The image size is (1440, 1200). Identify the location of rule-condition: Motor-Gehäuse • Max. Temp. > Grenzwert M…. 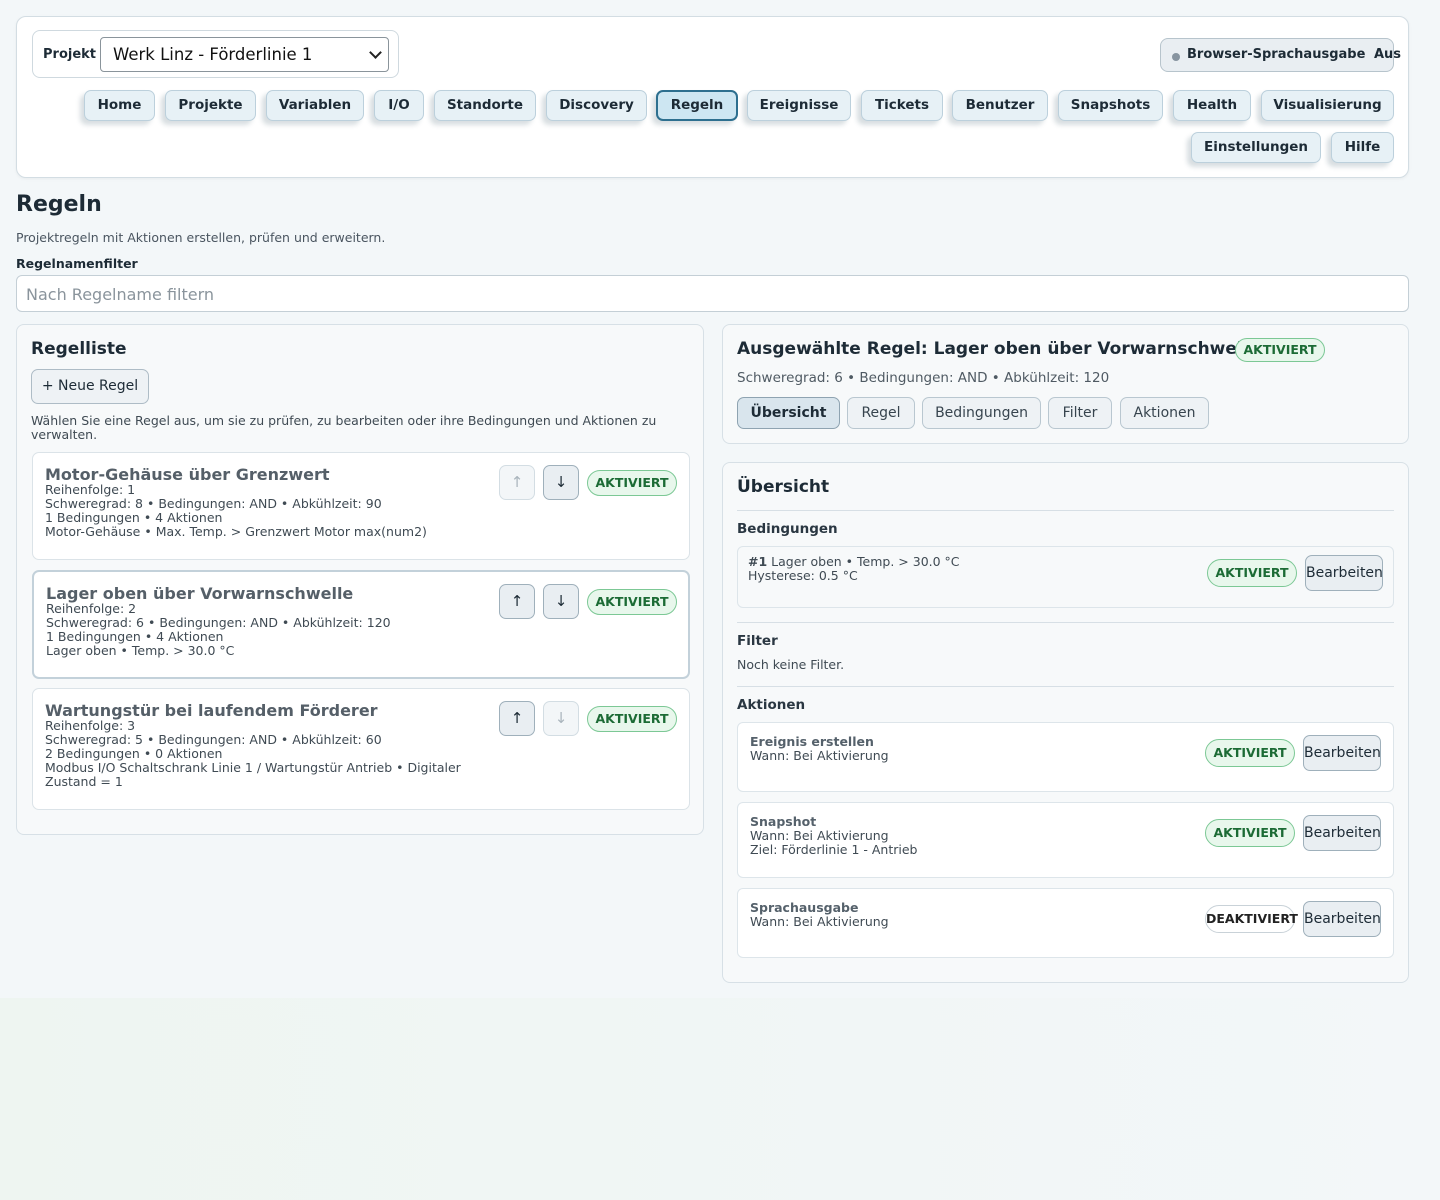
(236, 531).